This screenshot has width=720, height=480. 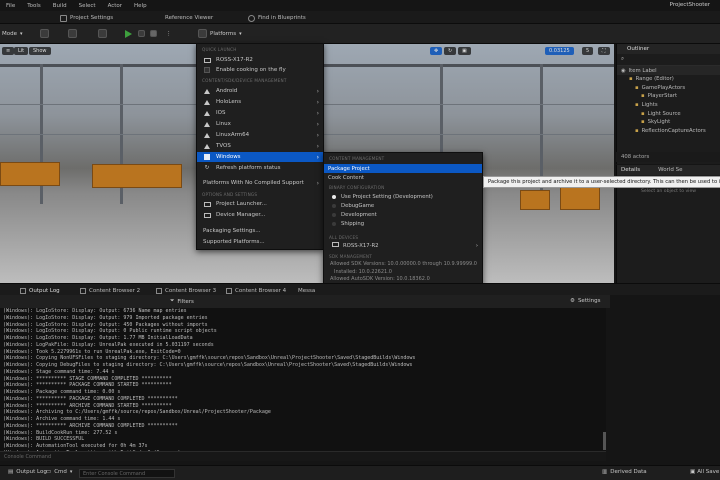 What do you see at coordinates (630, 170) in the screenshot?
I see `tab-details: Details` at bounding box center [630, 170].